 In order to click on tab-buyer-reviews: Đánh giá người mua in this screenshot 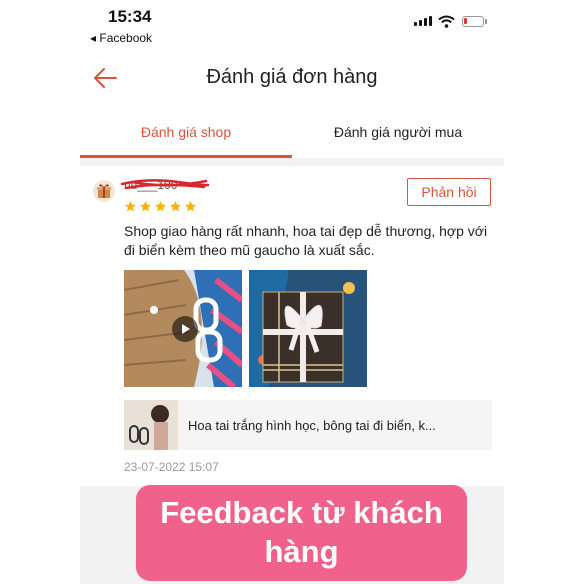, I will do `click(398, 132)`.